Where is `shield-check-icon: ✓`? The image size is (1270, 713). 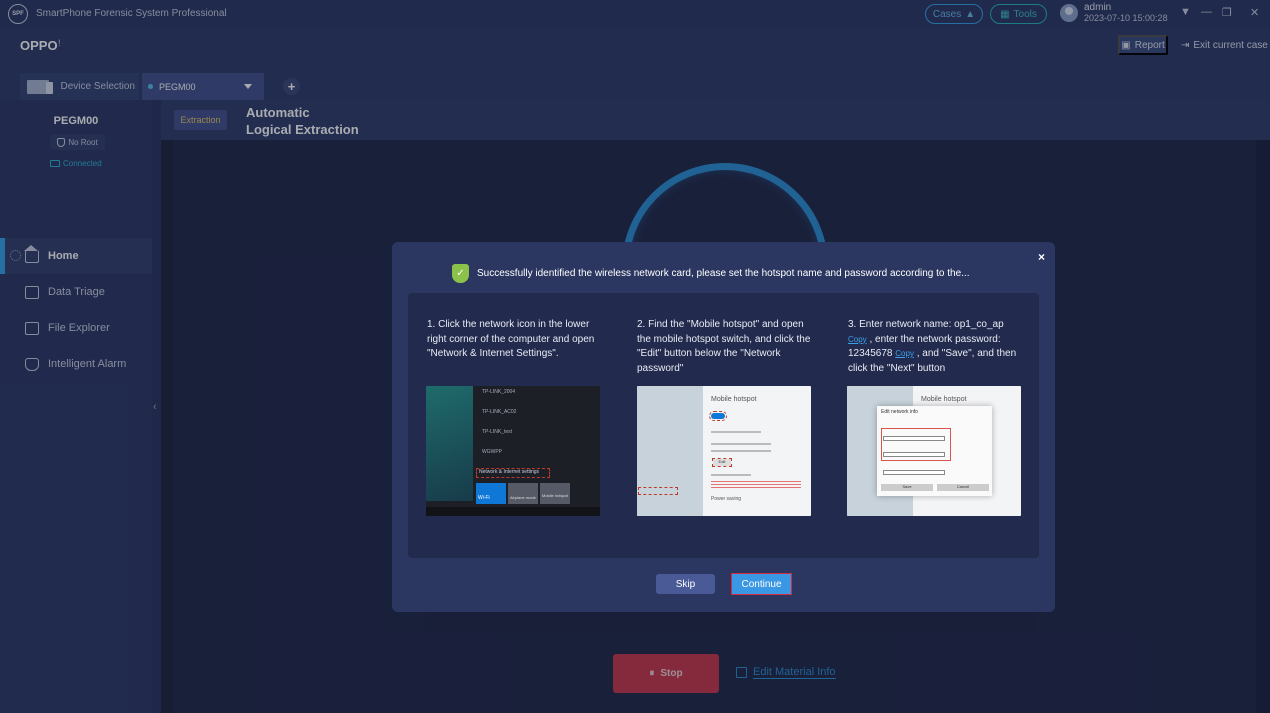 shield-check-icon: ✓ is located at coordinates (460, 273).